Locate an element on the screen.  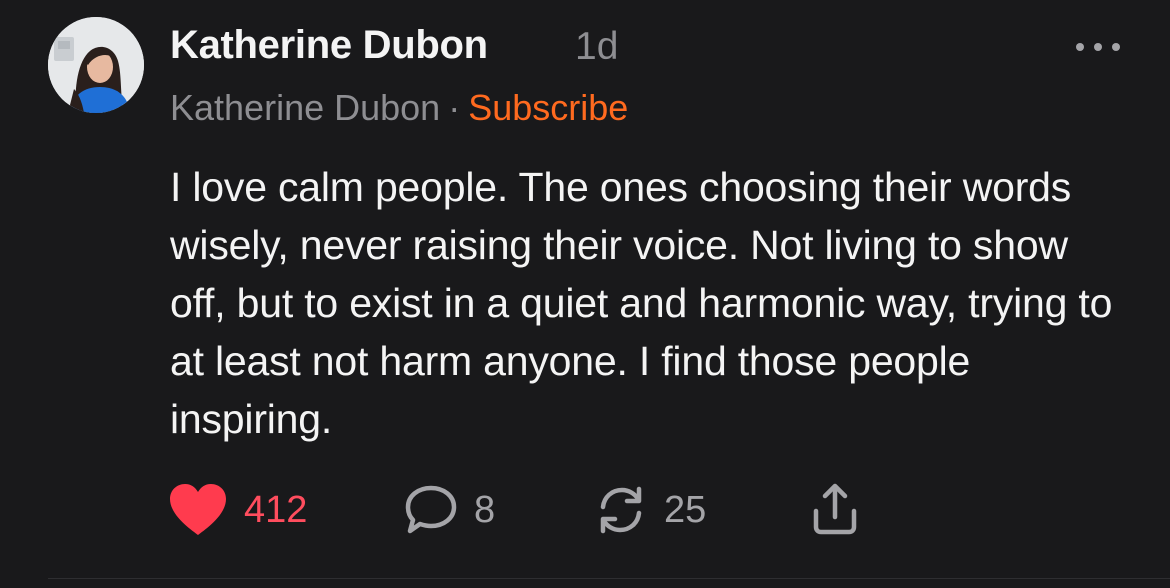
comment-count: 8 is located at coordinates (485, 509).